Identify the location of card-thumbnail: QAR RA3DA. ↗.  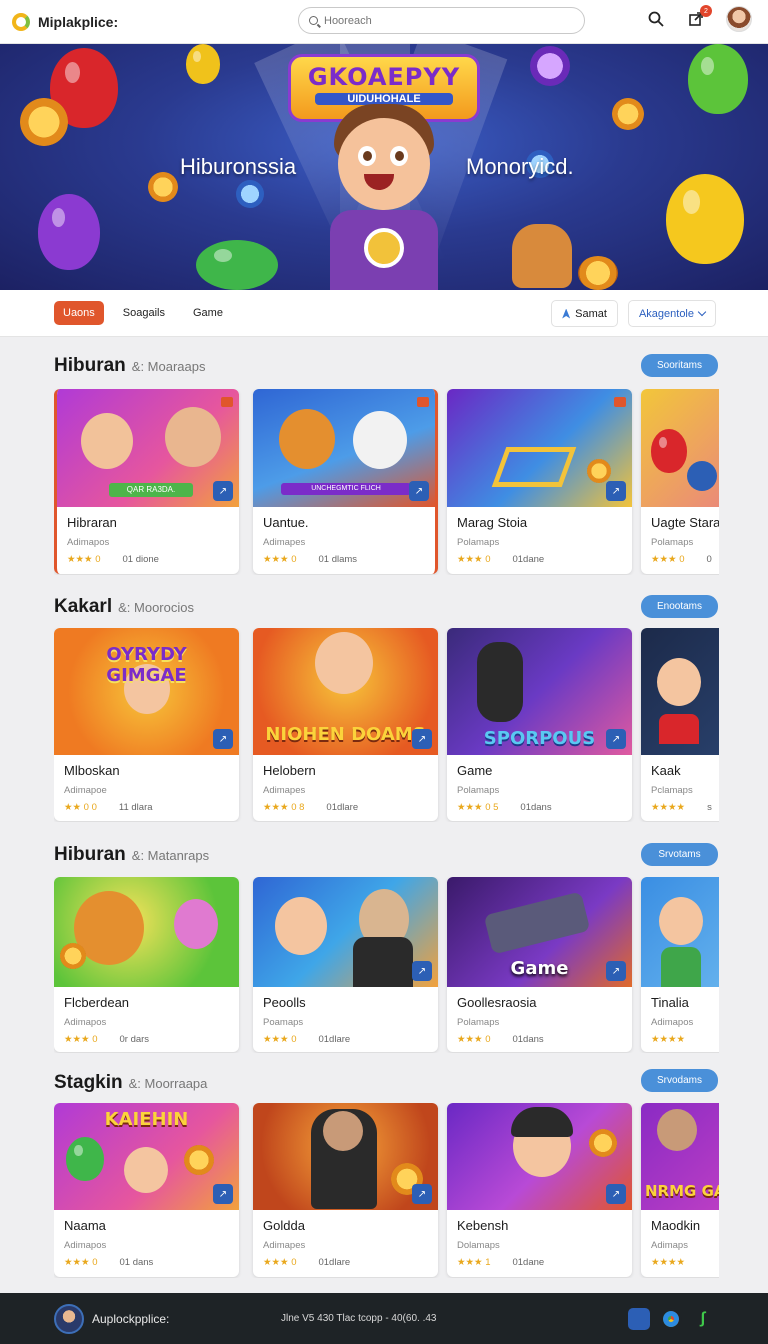
(148, 448).